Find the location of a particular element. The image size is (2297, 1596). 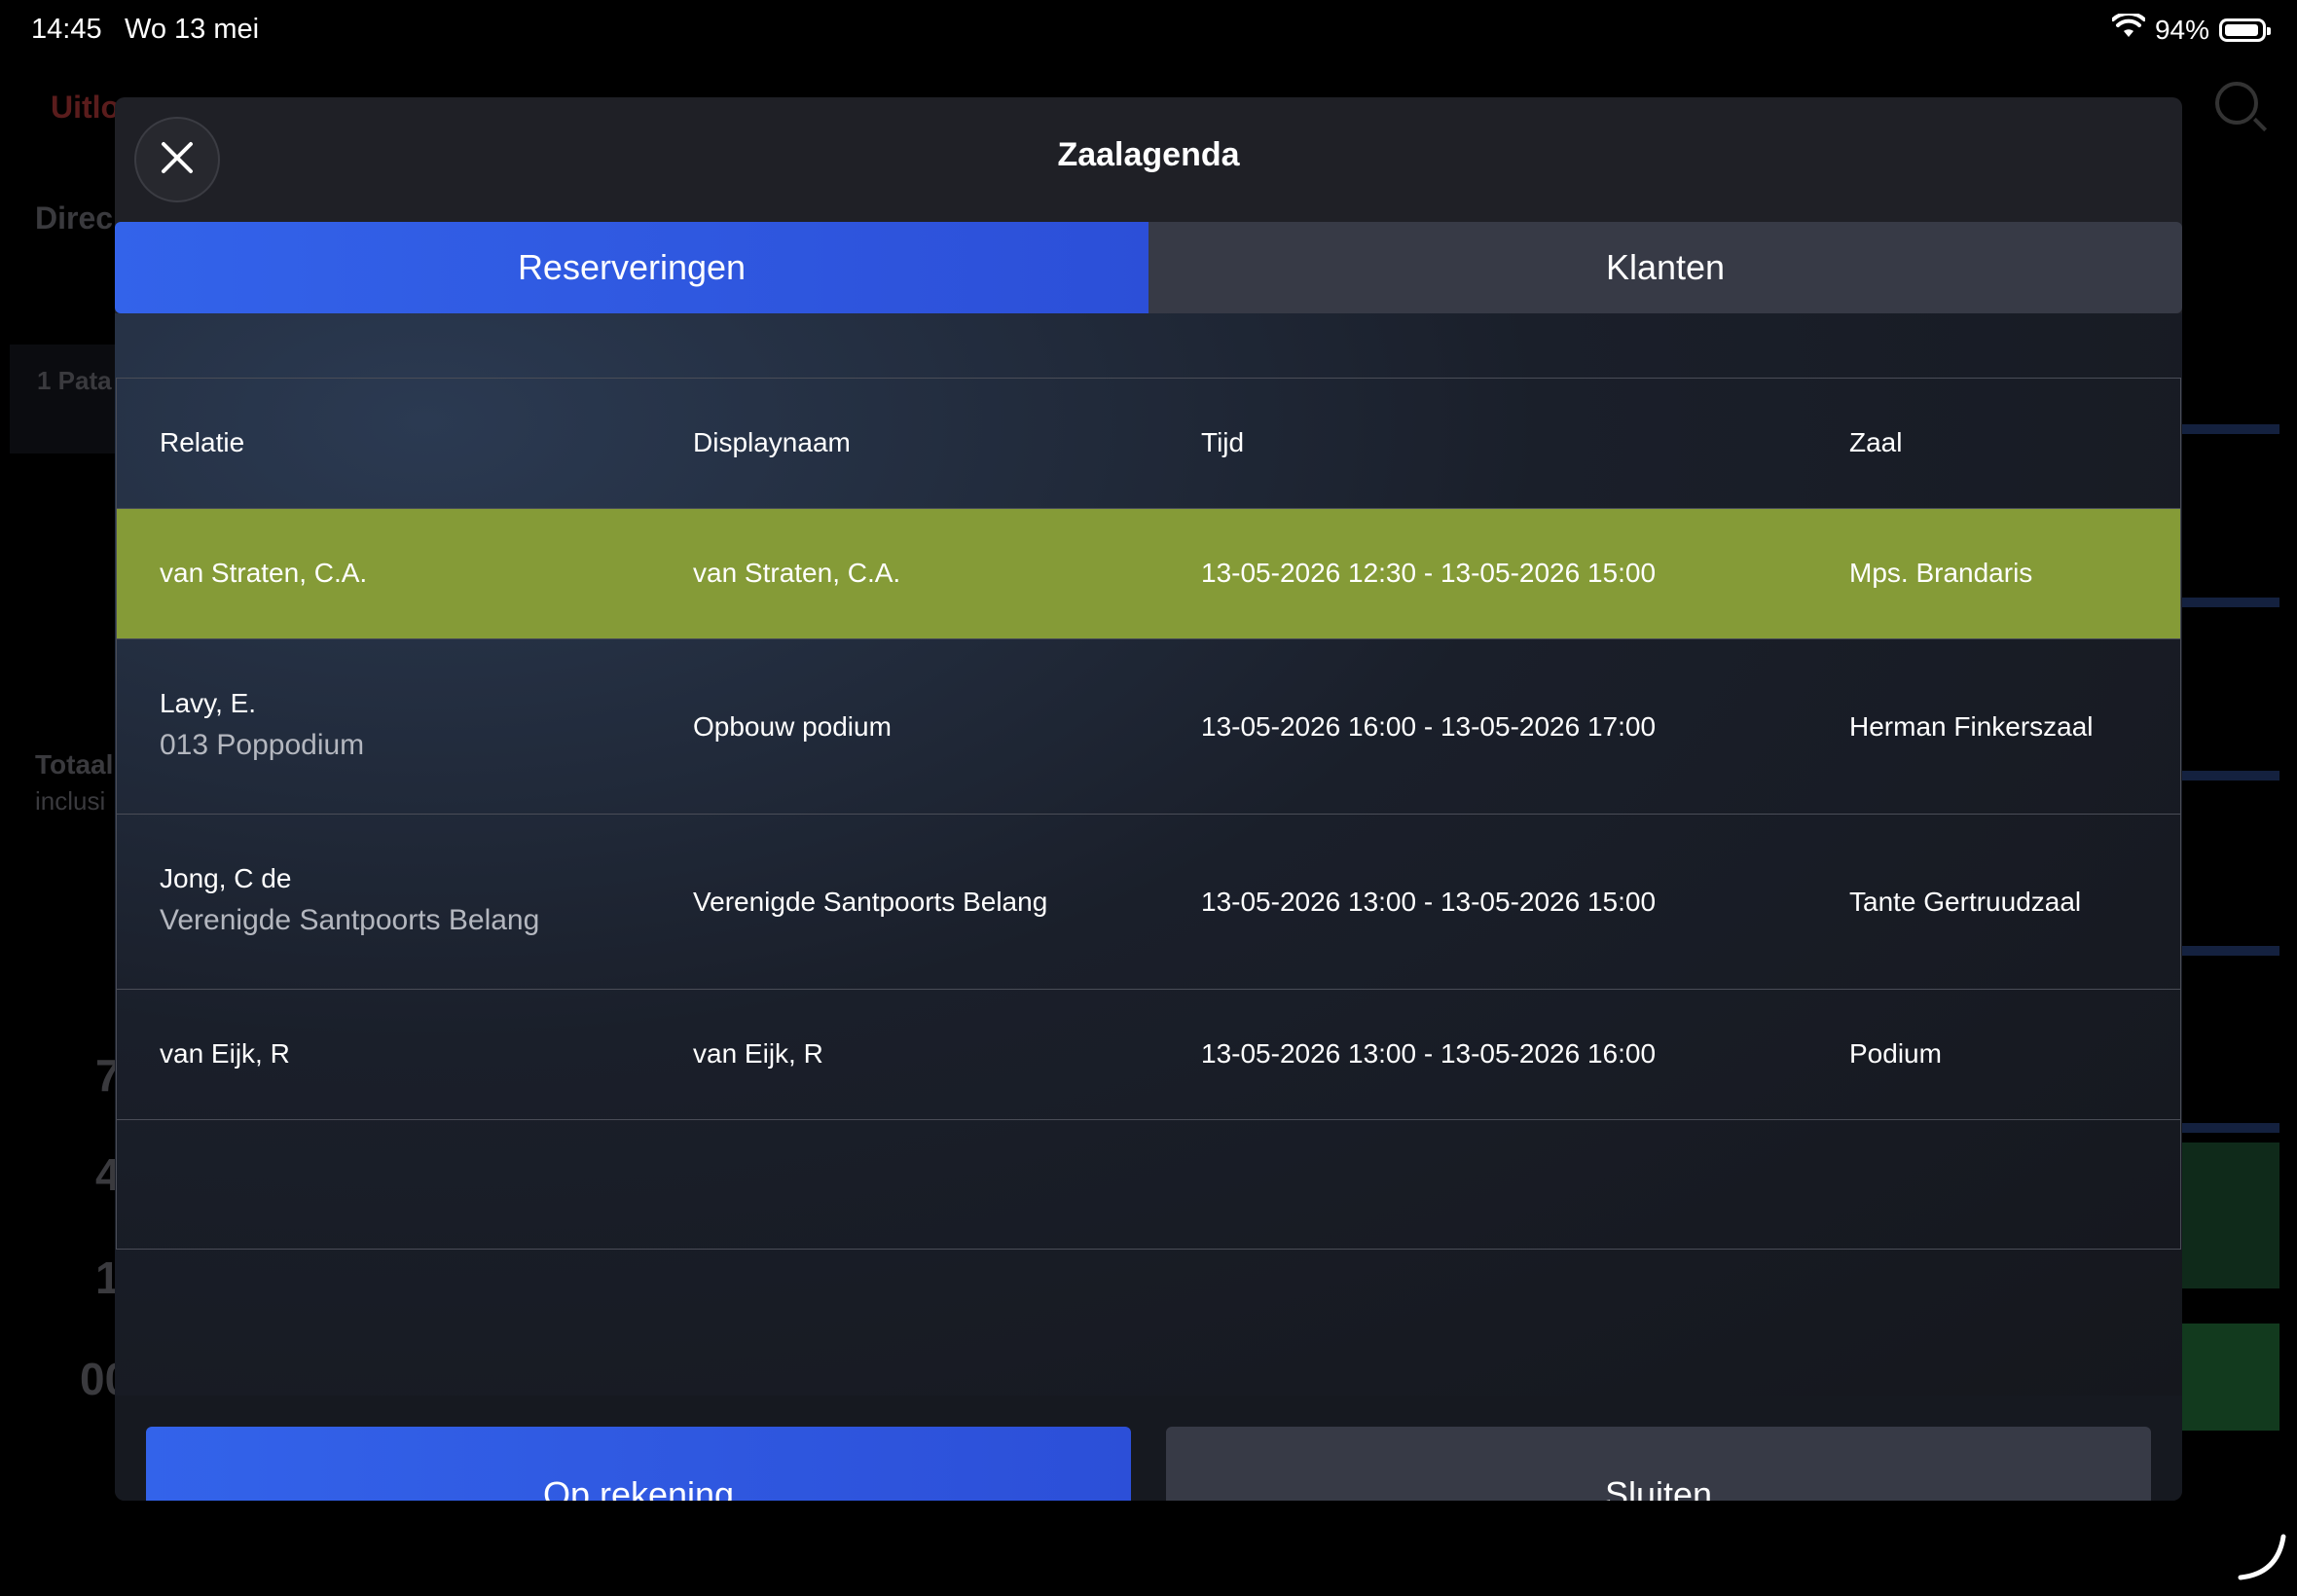

column-header-zaal: Zaal is located at coordinates (1876, 442).